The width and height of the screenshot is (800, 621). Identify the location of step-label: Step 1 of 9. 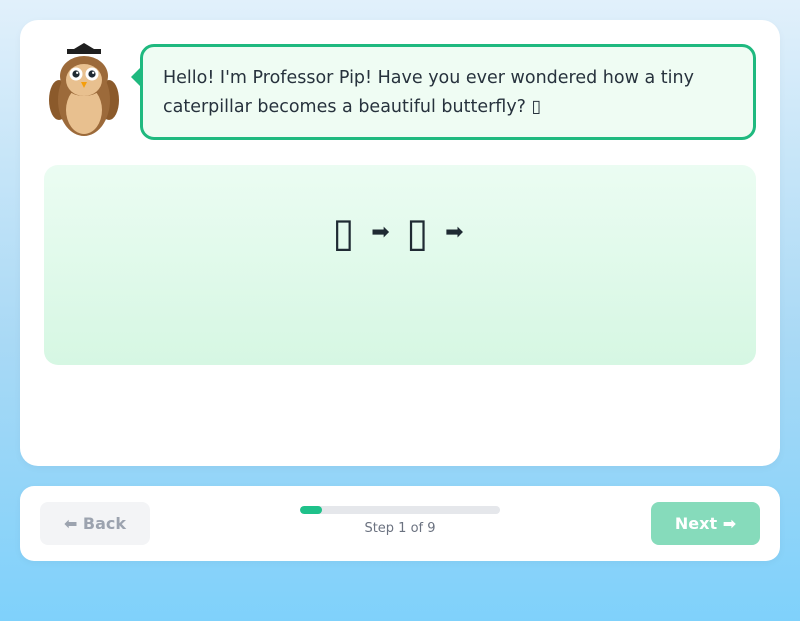
(400, 528).